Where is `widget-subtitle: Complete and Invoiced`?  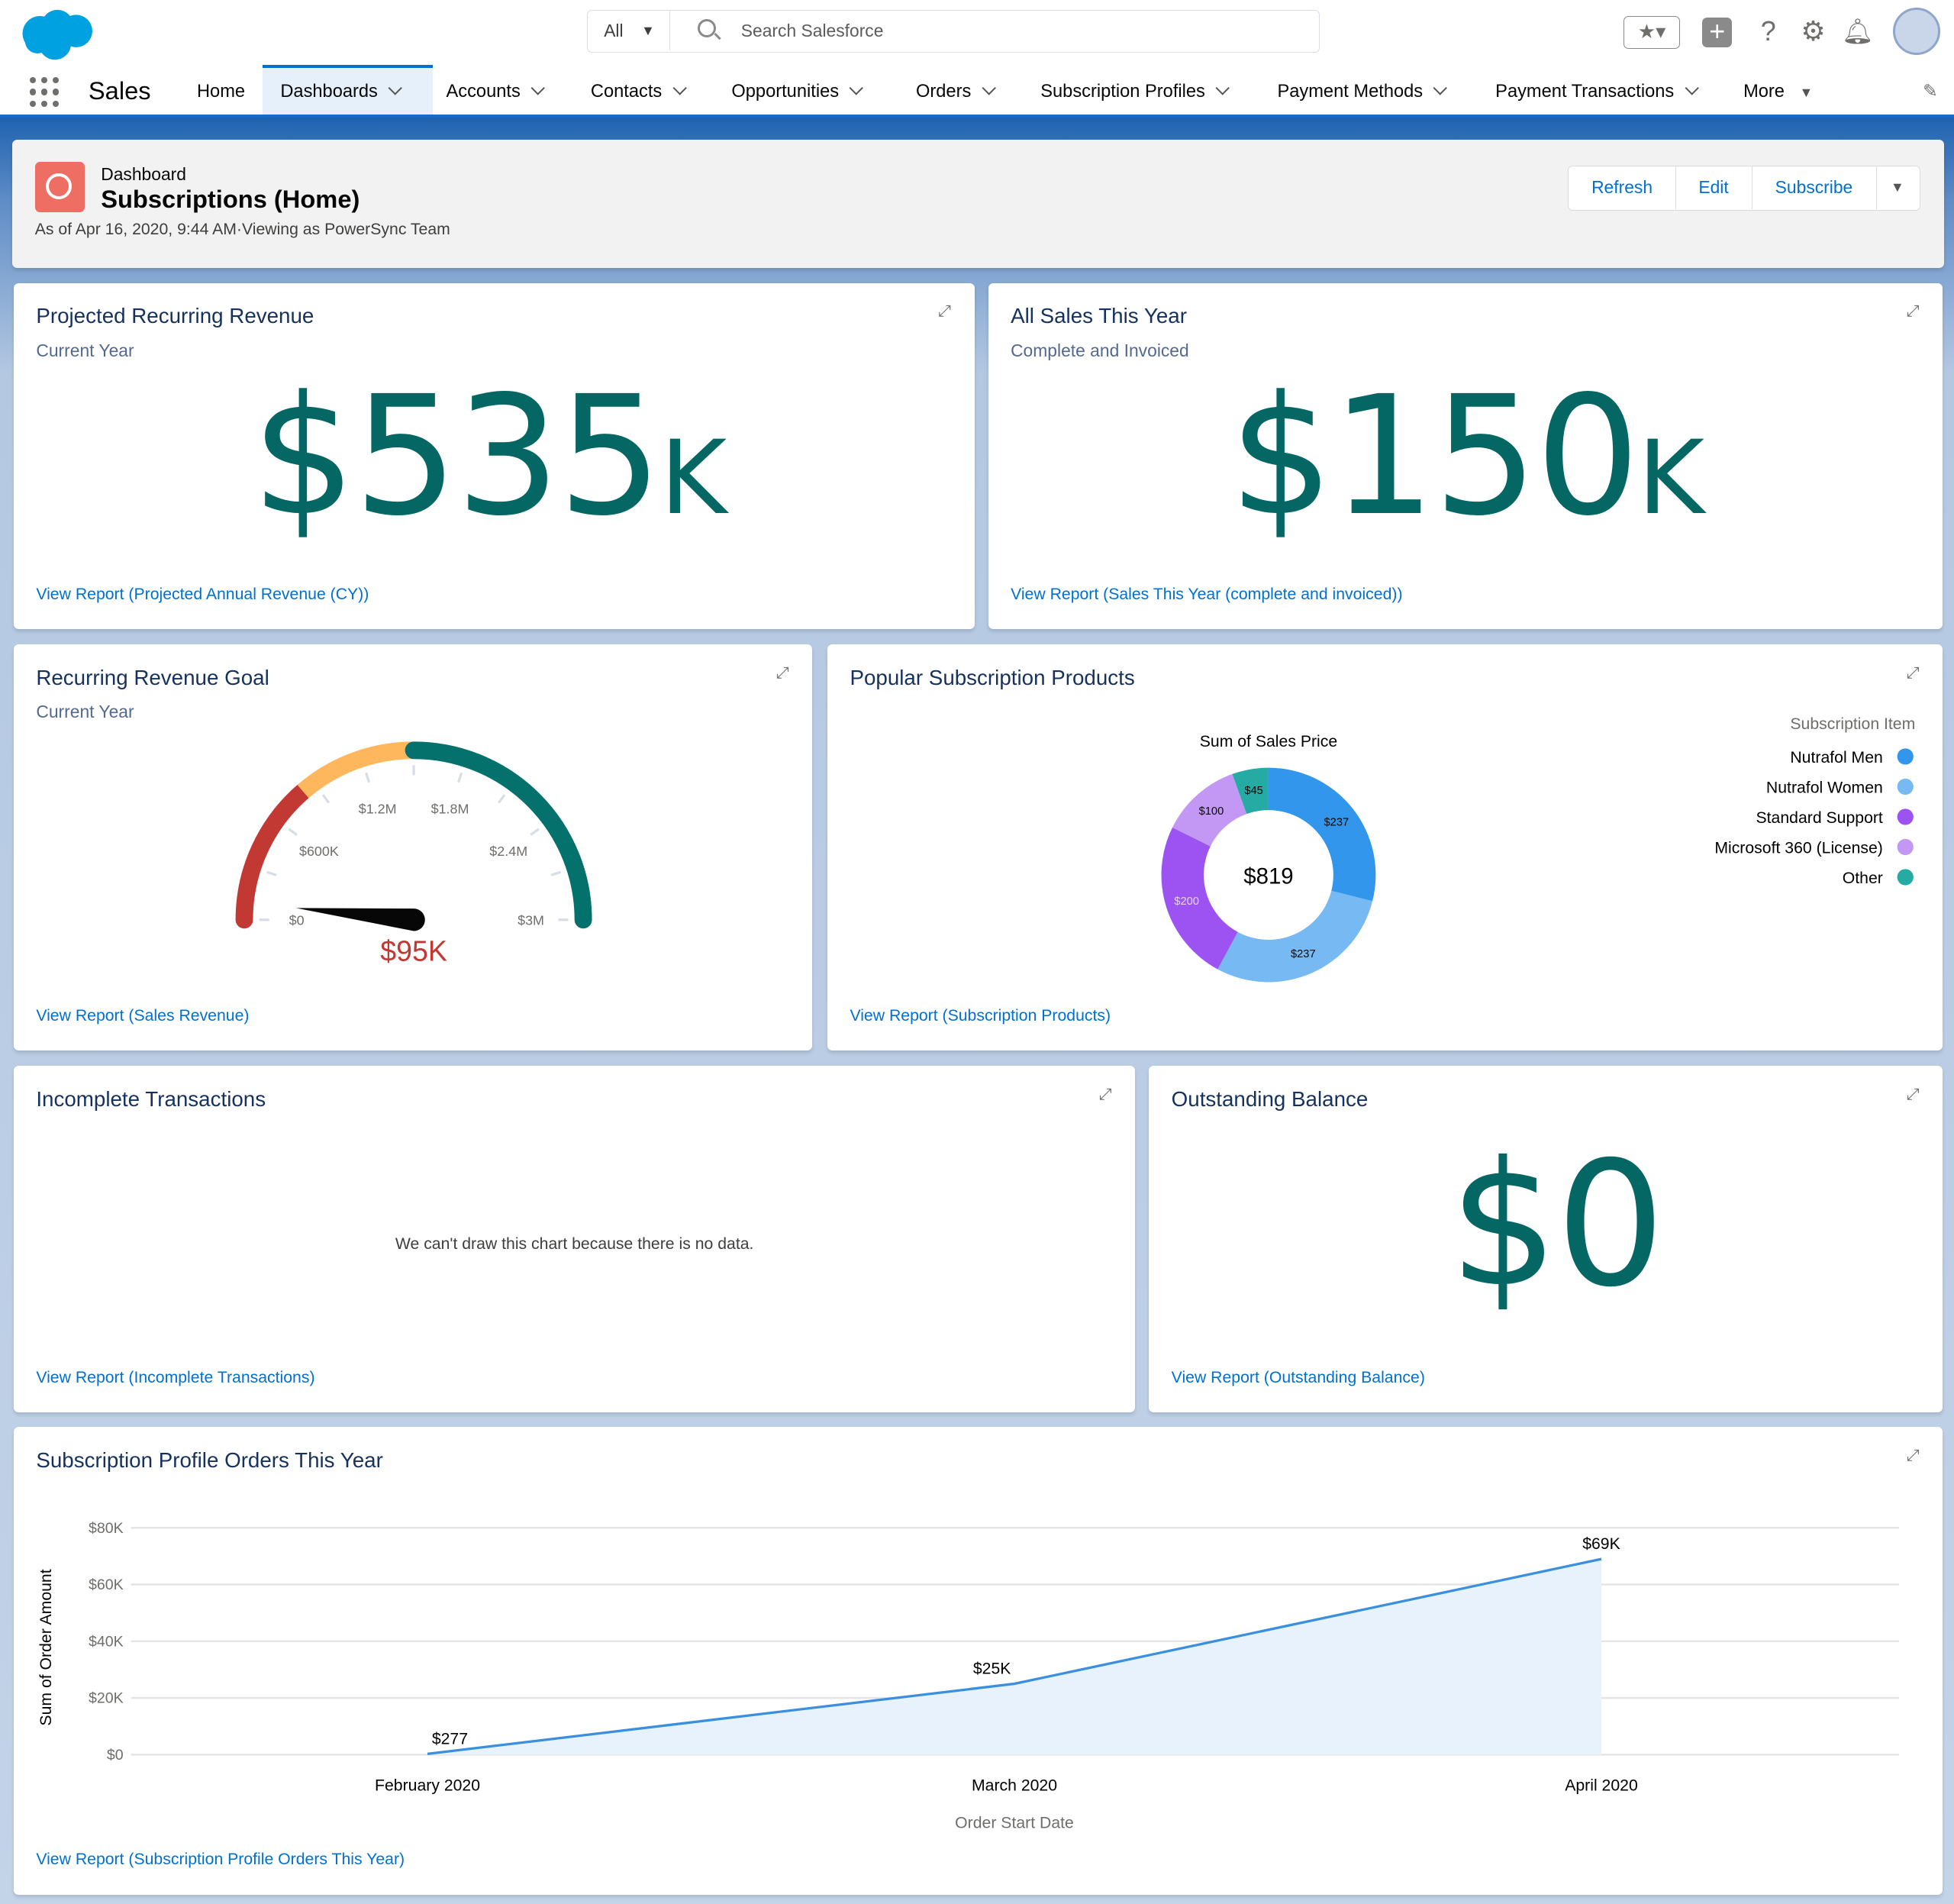 widget-subtitle: Complete and Invoiced is located at coordinates (1100, 350).